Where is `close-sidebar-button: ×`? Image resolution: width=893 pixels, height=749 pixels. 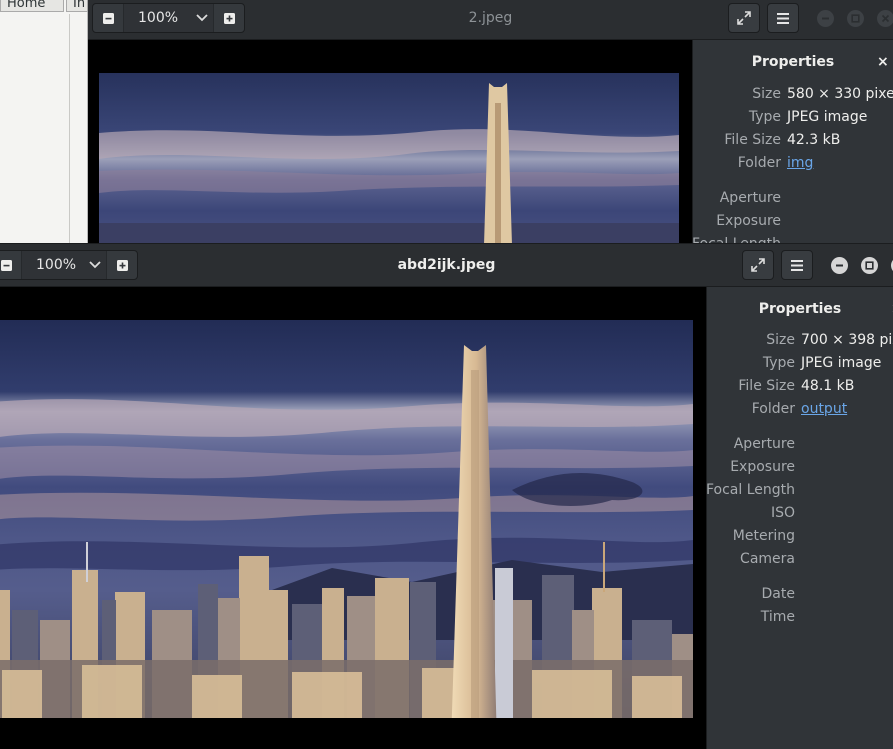
close-sidebar-button: × is located at coordinates (883, 62).